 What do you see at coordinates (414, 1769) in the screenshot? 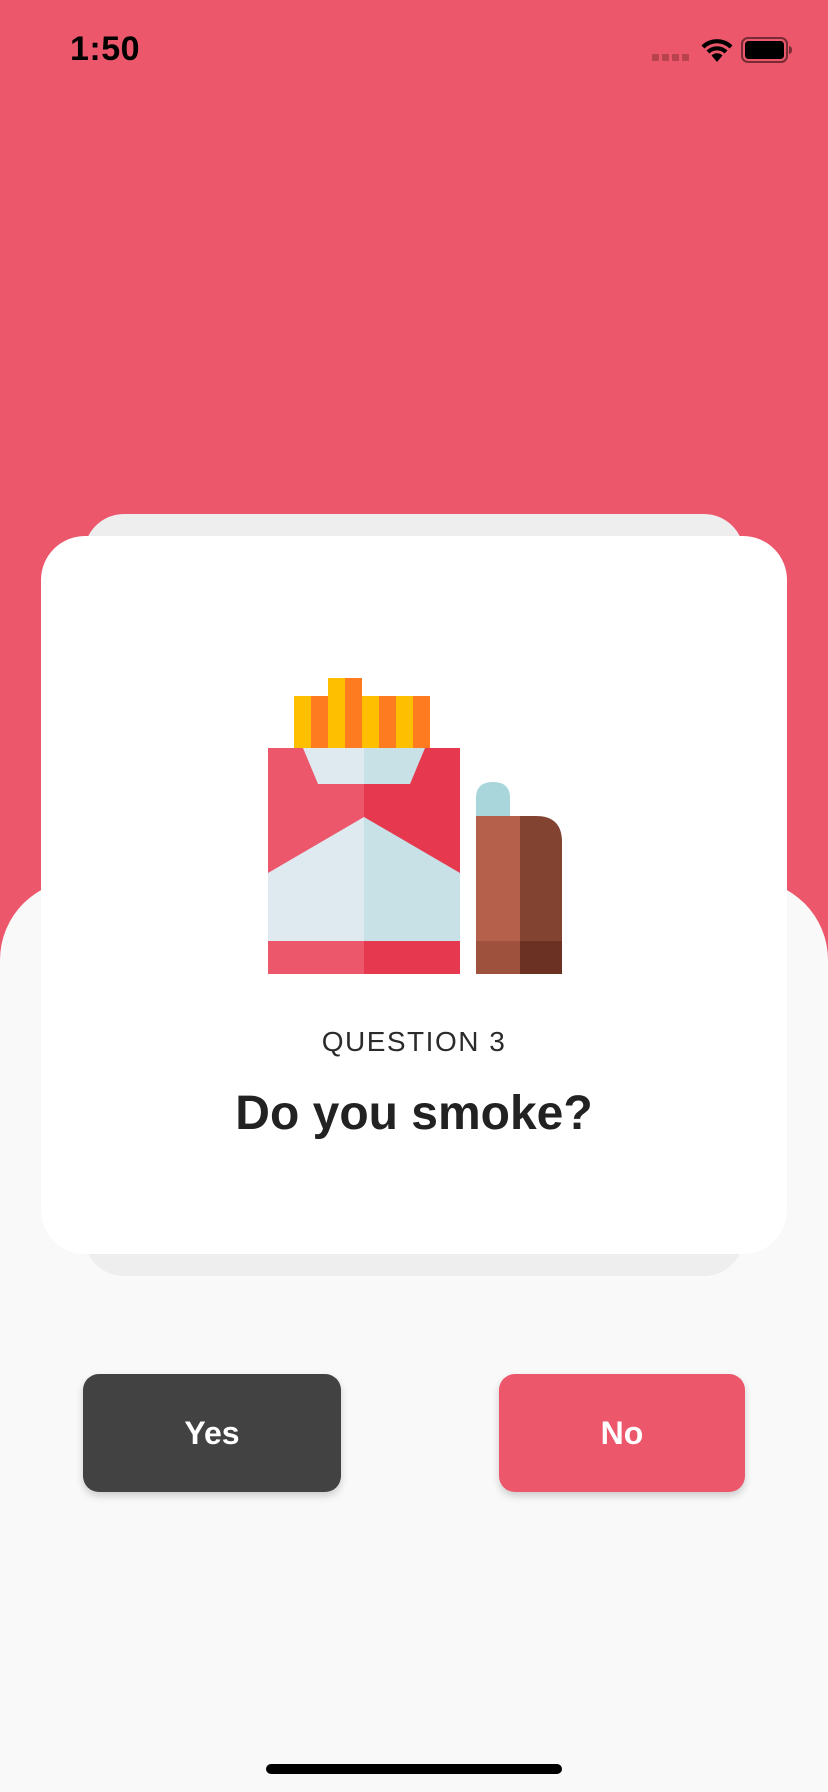
I see `home-indicator` at bounding box center [414, 1769].